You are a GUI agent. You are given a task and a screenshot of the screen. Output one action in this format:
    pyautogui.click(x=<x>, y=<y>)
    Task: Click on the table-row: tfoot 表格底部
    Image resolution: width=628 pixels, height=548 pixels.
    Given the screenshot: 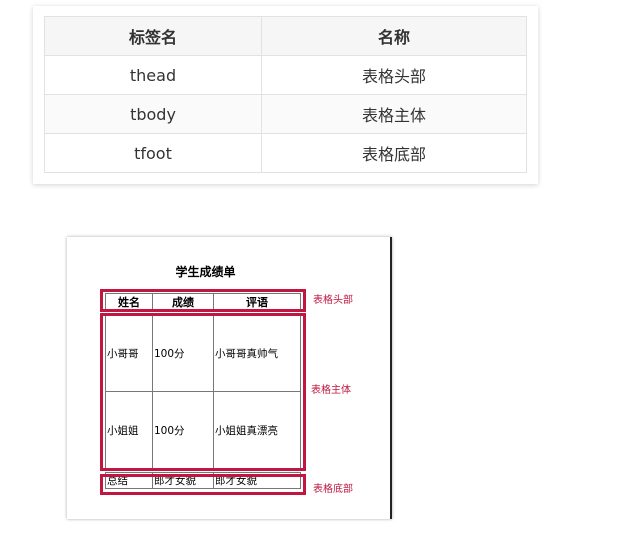 What is the action you would take?
    pyautogui.click(x=285, y=153)
    